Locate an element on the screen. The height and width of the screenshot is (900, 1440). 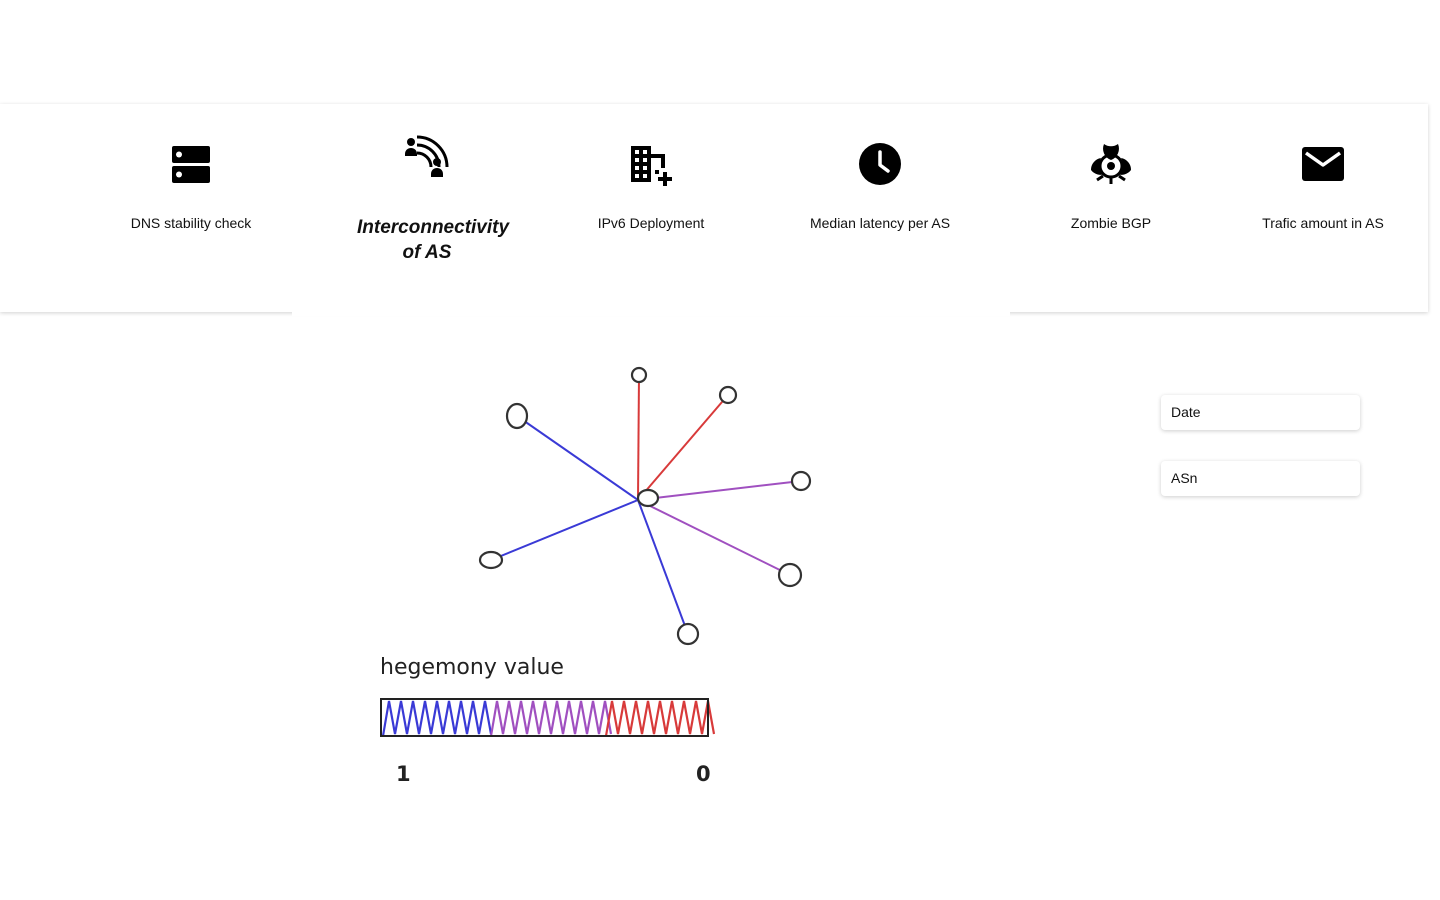
nav-item-ipv6-deployment: IPv6 Deployment is located at coordinates (651, 204).